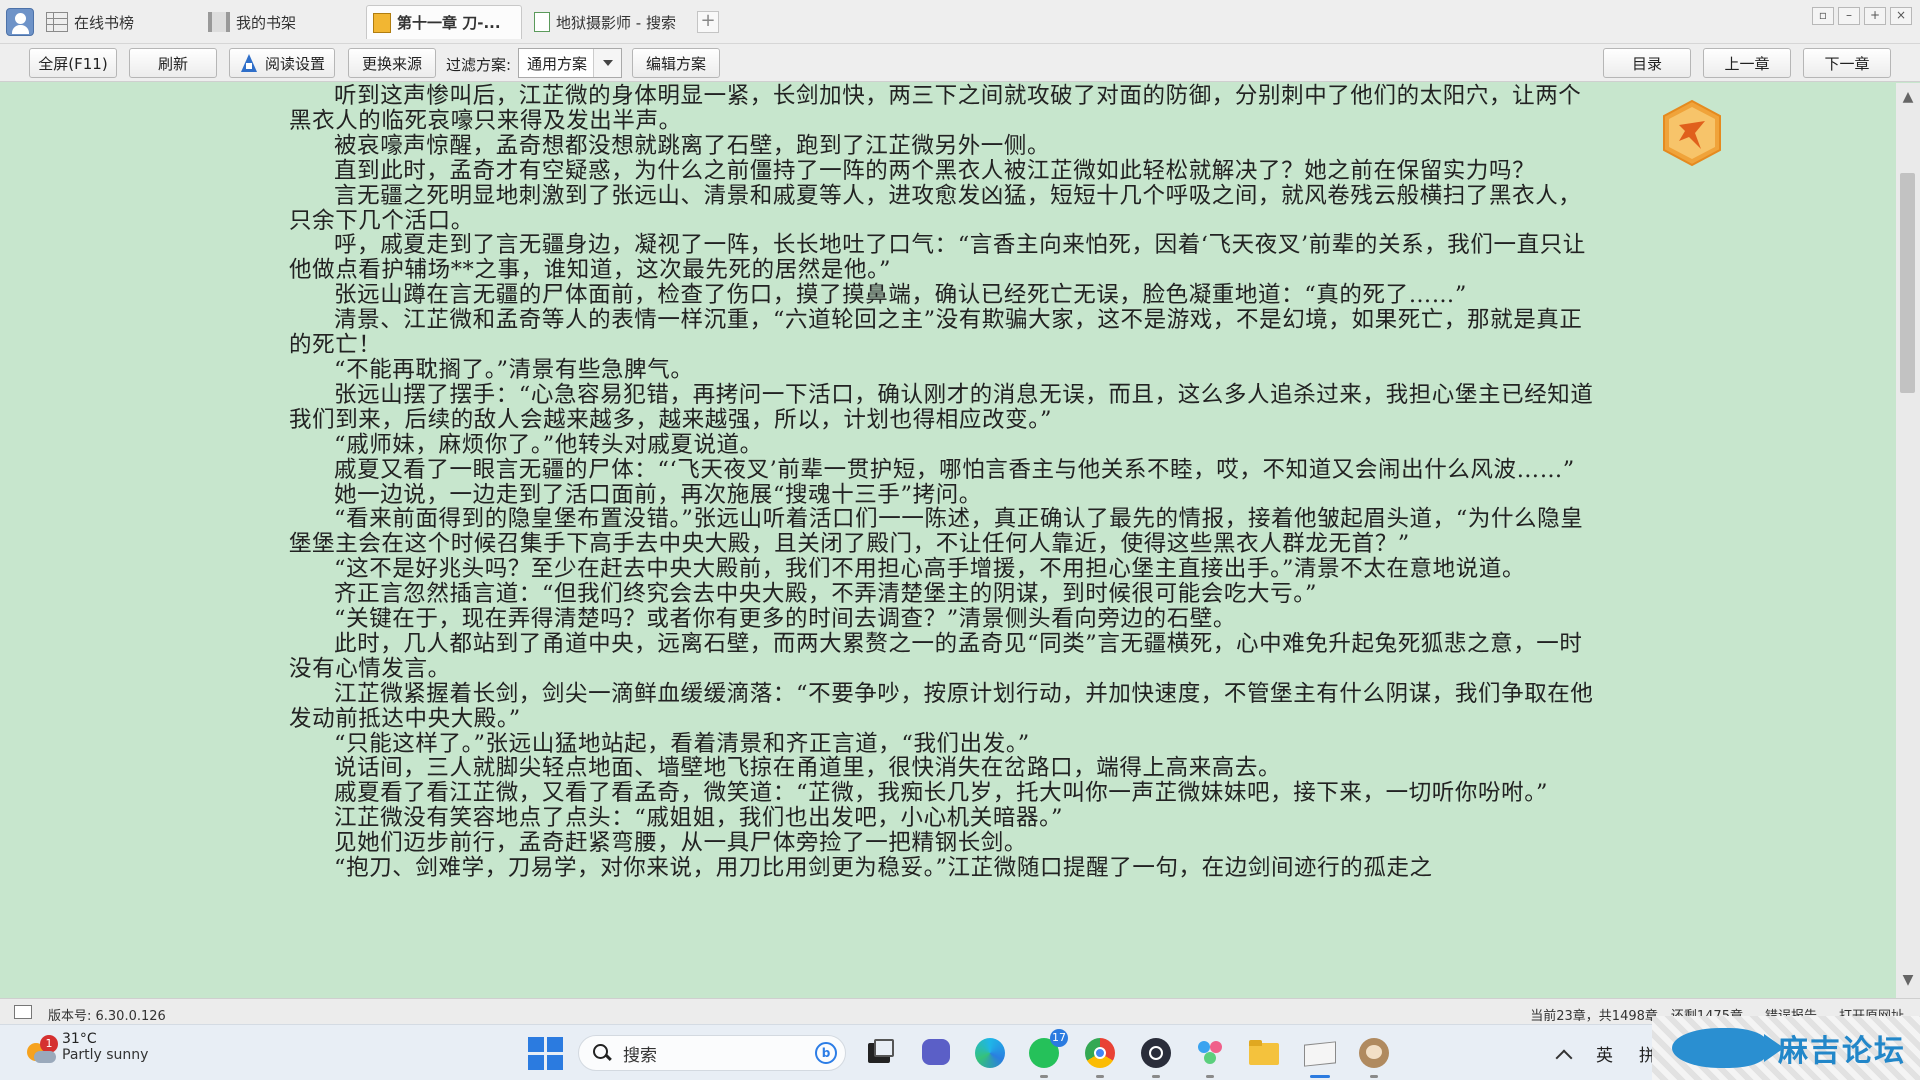  What do you see at coordinates (1908, 983) in the screenshot?
I see `scroll-down-icon: ▼` at bounding box center [1908, 983].